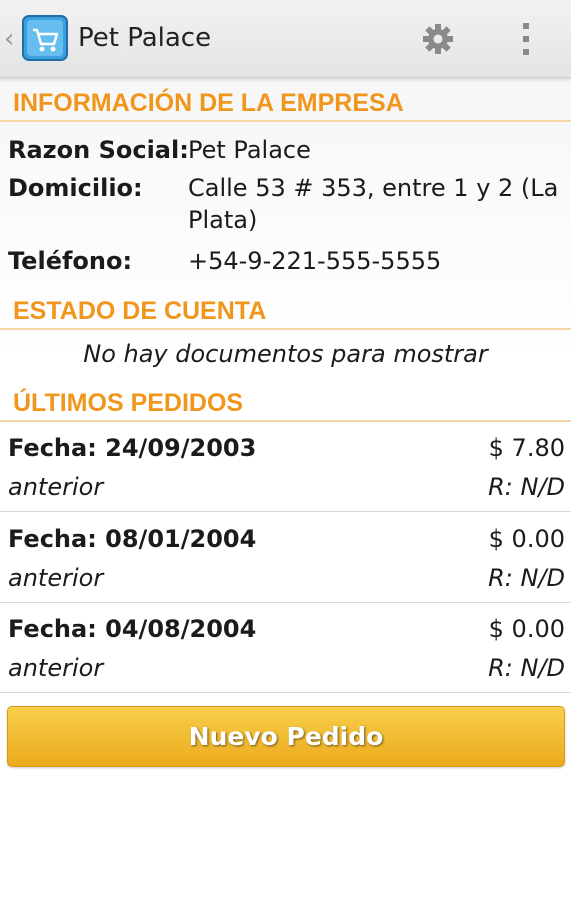  Describe the element at coordinates (285, 404) in the screenshot. I see `recent-orders-header: ÚLTIMOS PEDIDOS` at that location.